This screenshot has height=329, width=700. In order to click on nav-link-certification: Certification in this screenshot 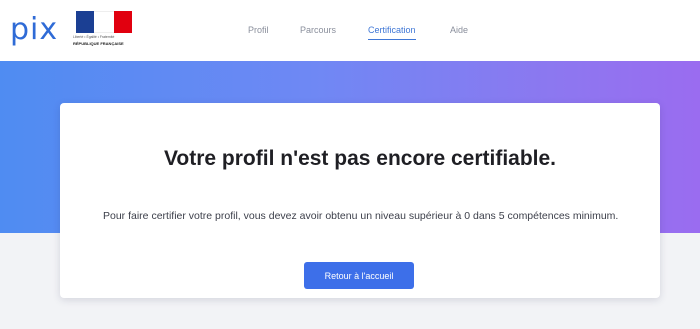, I will do `click(392, 32)`.